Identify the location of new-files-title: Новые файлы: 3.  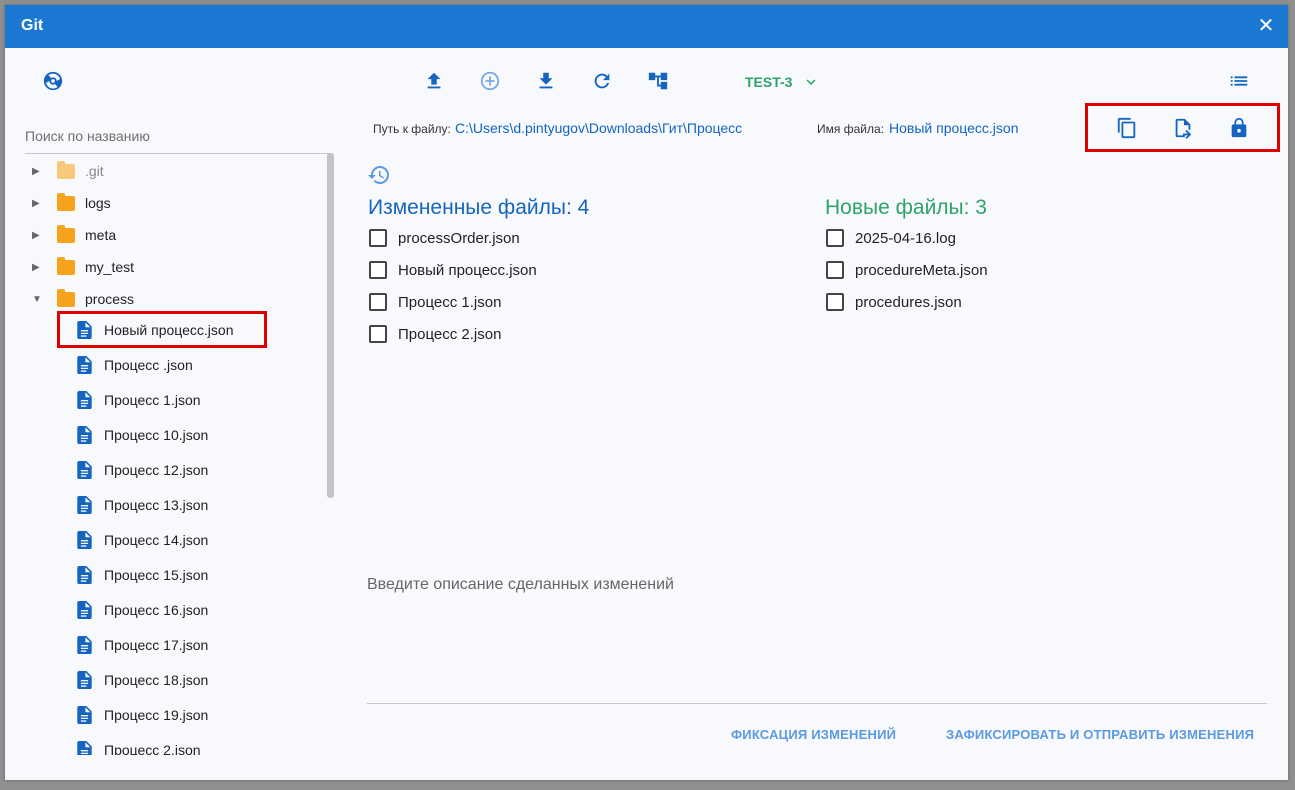
(906, 207).